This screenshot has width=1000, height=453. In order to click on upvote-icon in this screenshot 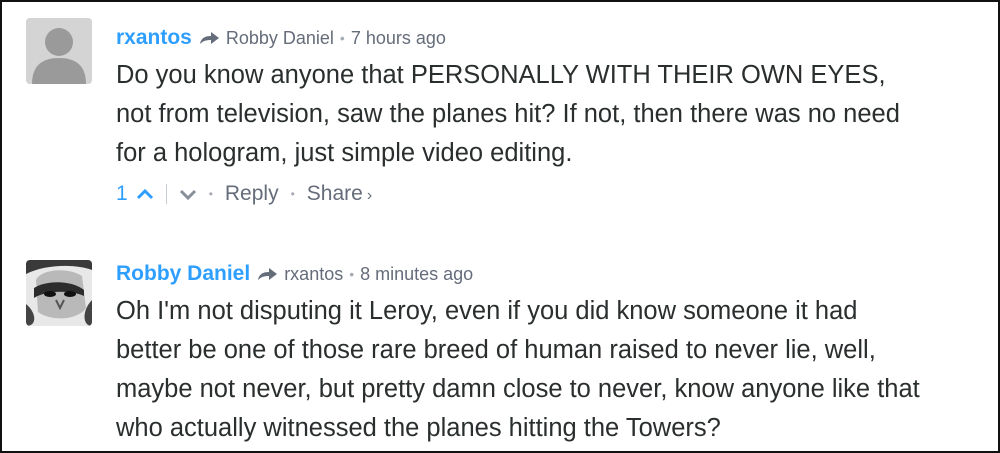, I will do `click(145, 194)`.